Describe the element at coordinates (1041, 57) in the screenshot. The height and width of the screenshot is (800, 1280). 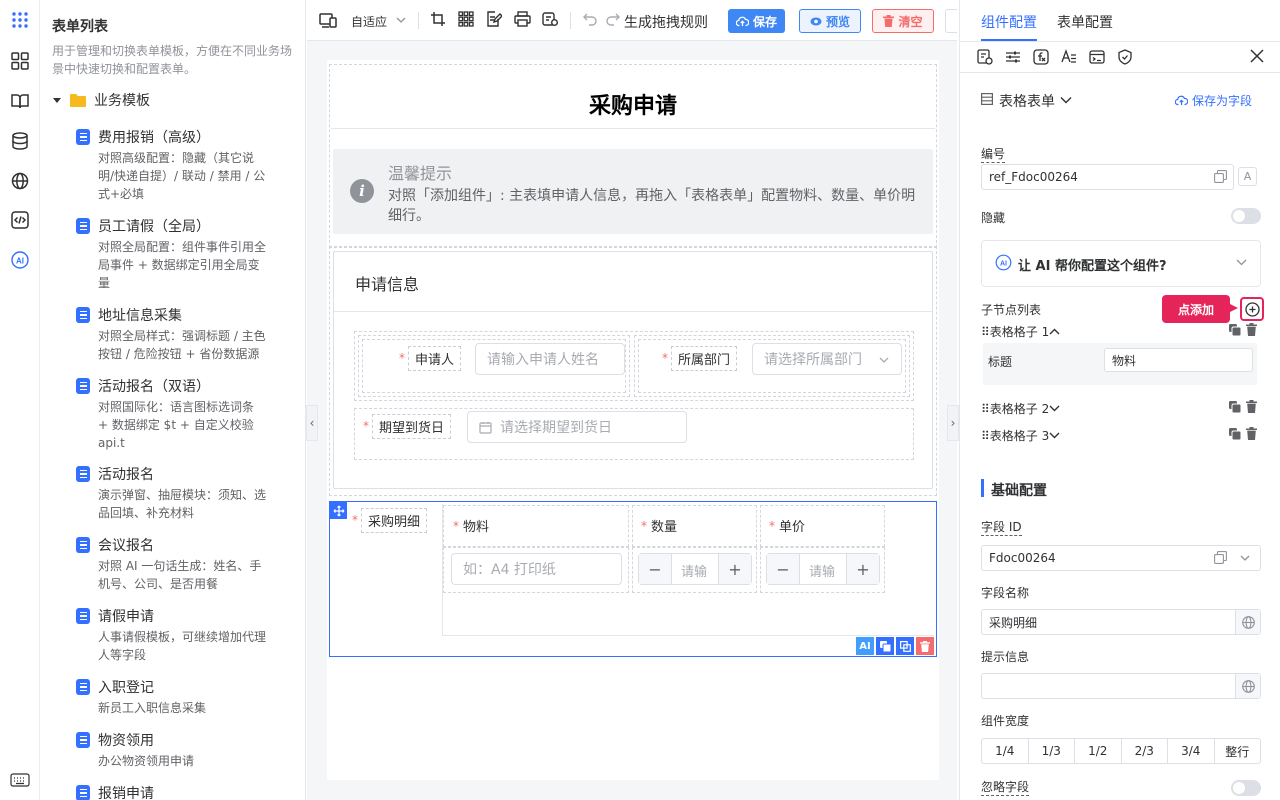
I see `function-icon` at that location.